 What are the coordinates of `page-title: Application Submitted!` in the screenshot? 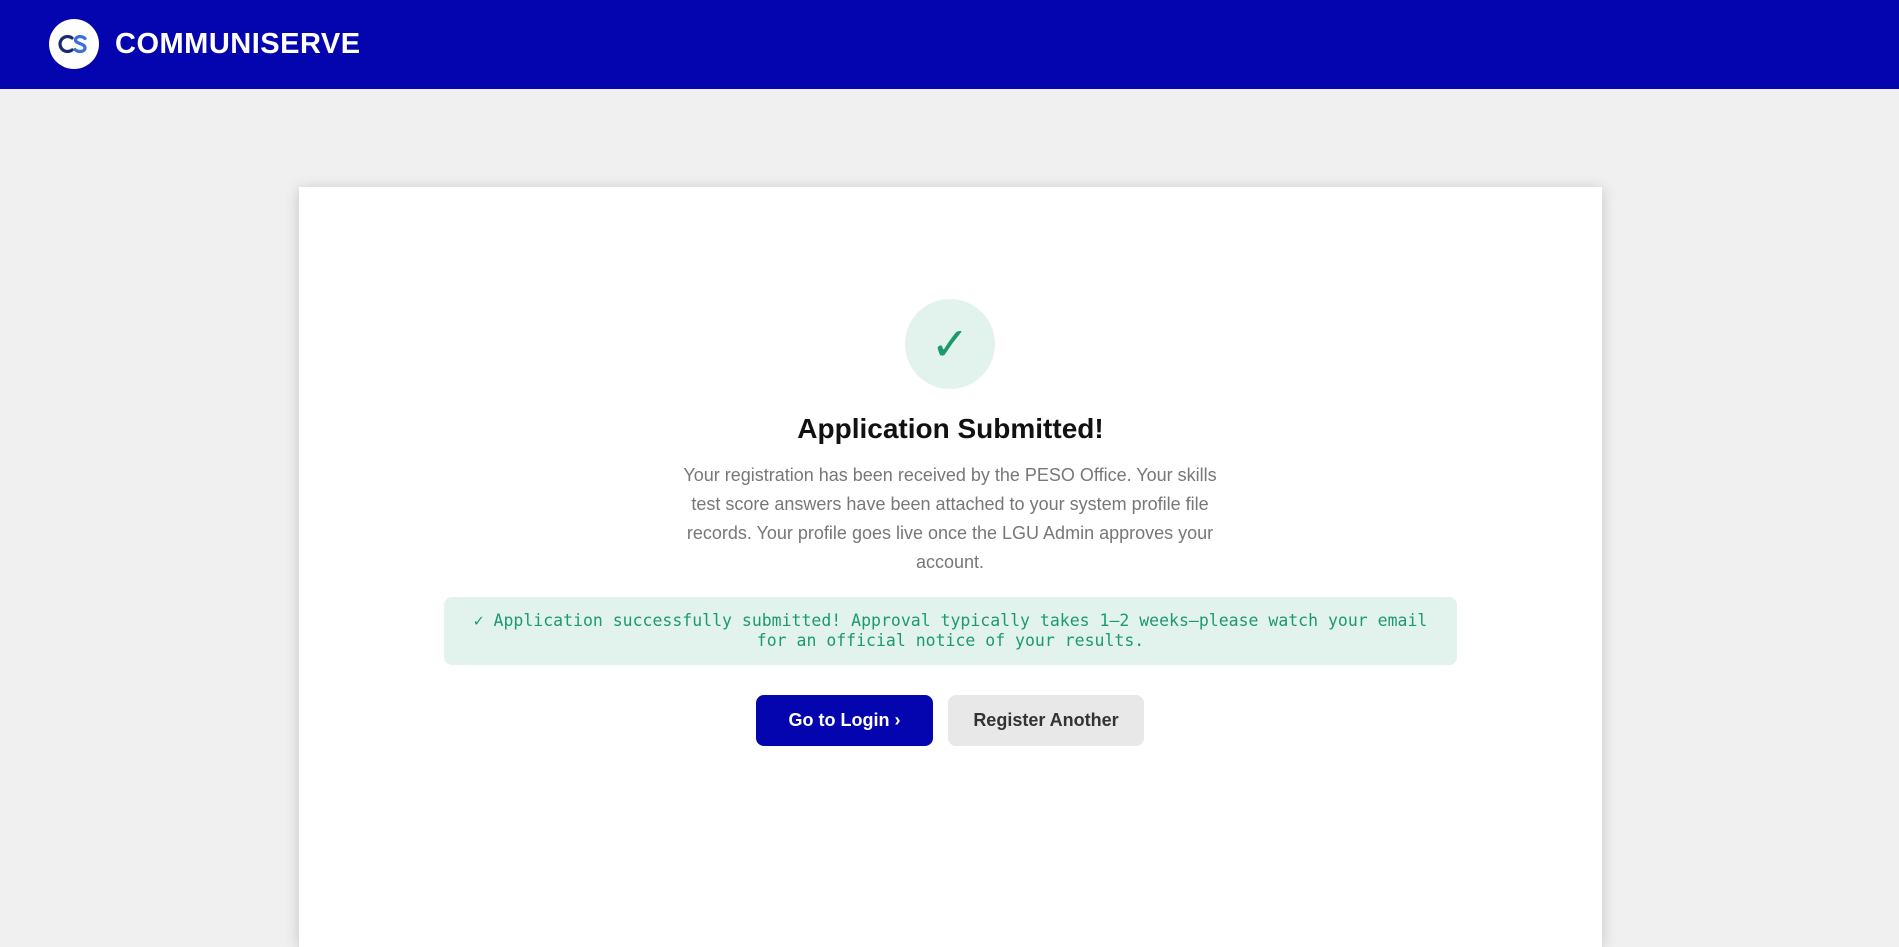 It's located at (950, 428).